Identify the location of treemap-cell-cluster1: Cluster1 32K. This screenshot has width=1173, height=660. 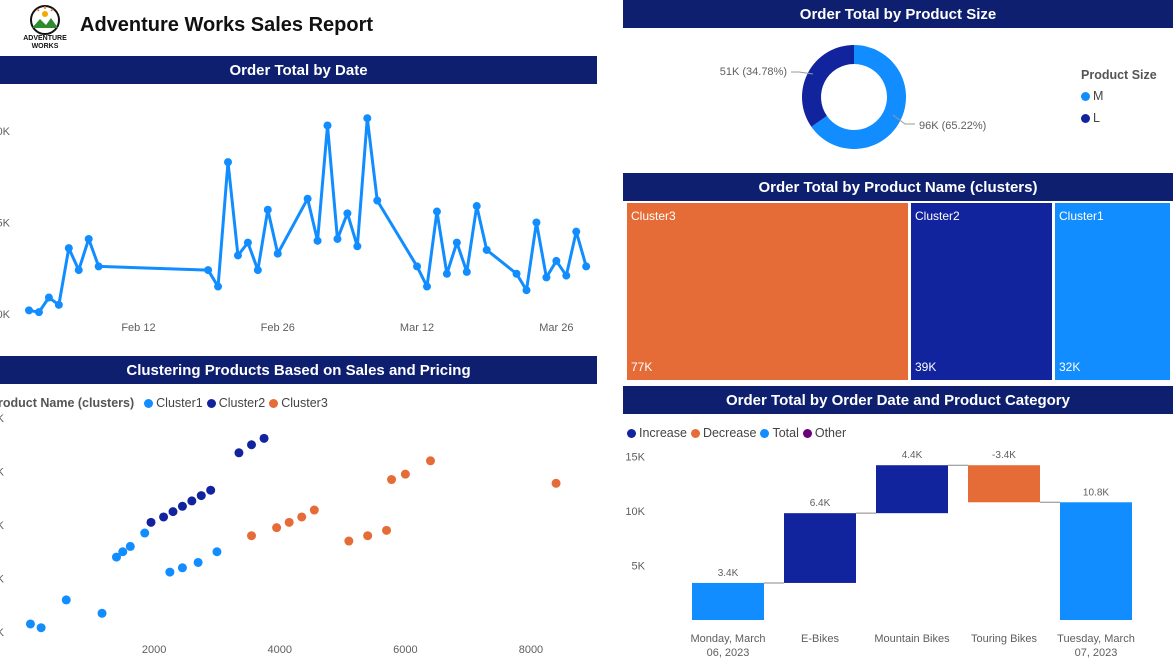
(1112, 291).